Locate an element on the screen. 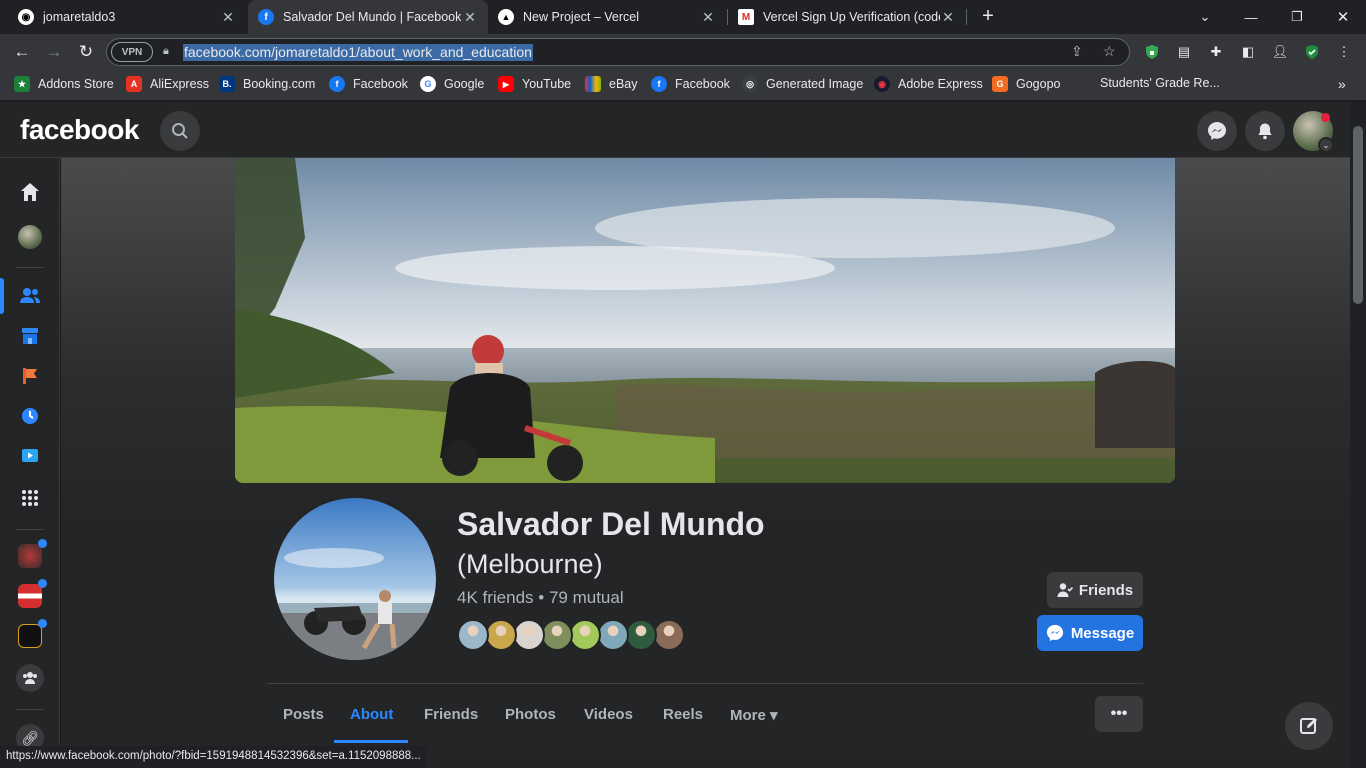  lock-icon: 🔒︎ is located at coordinates (166, 51).